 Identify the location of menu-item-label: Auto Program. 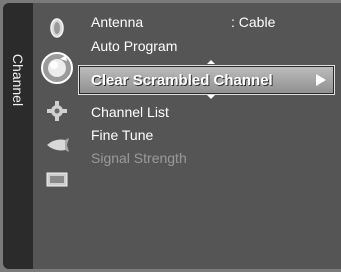
(134, 46).